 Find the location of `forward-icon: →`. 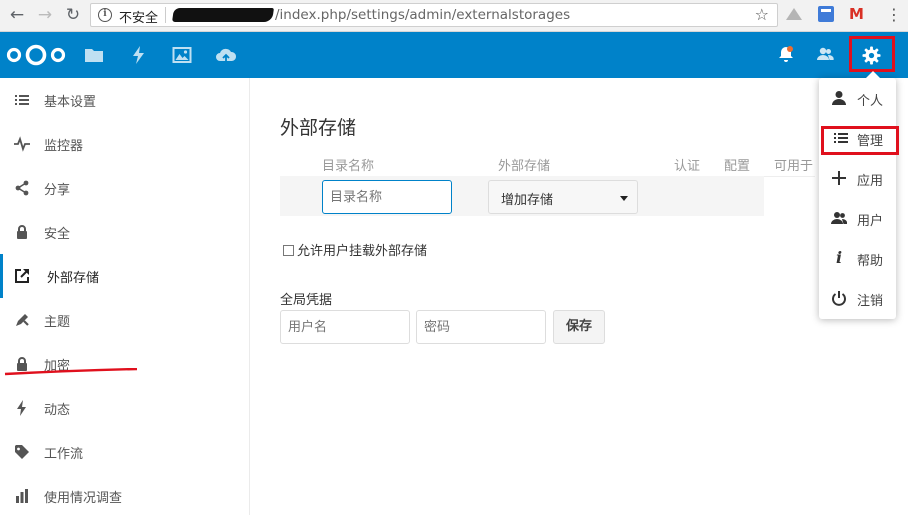

forward-icon: → is located at coordinates (45, 15).